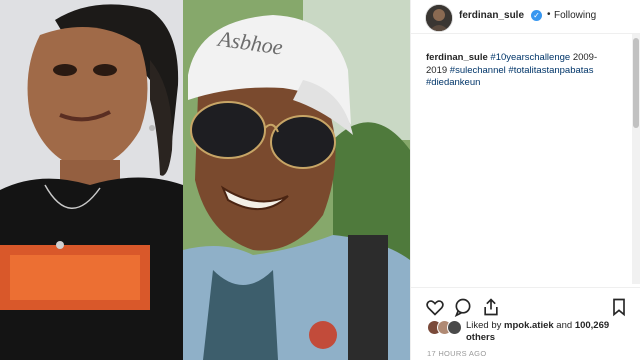  What do you see at coordinates (525, 17) in the screenshot?
I see `post-header: ferdinan_sule ✓ • Following` at bounding box center [525, 17].